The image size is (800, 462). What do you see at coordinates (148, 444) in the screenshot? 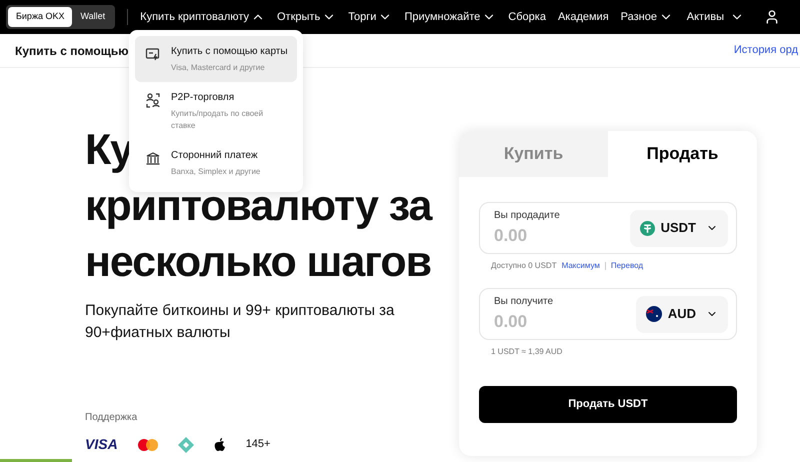
I see `mastercard-logo` at bounding box center [148, 444].